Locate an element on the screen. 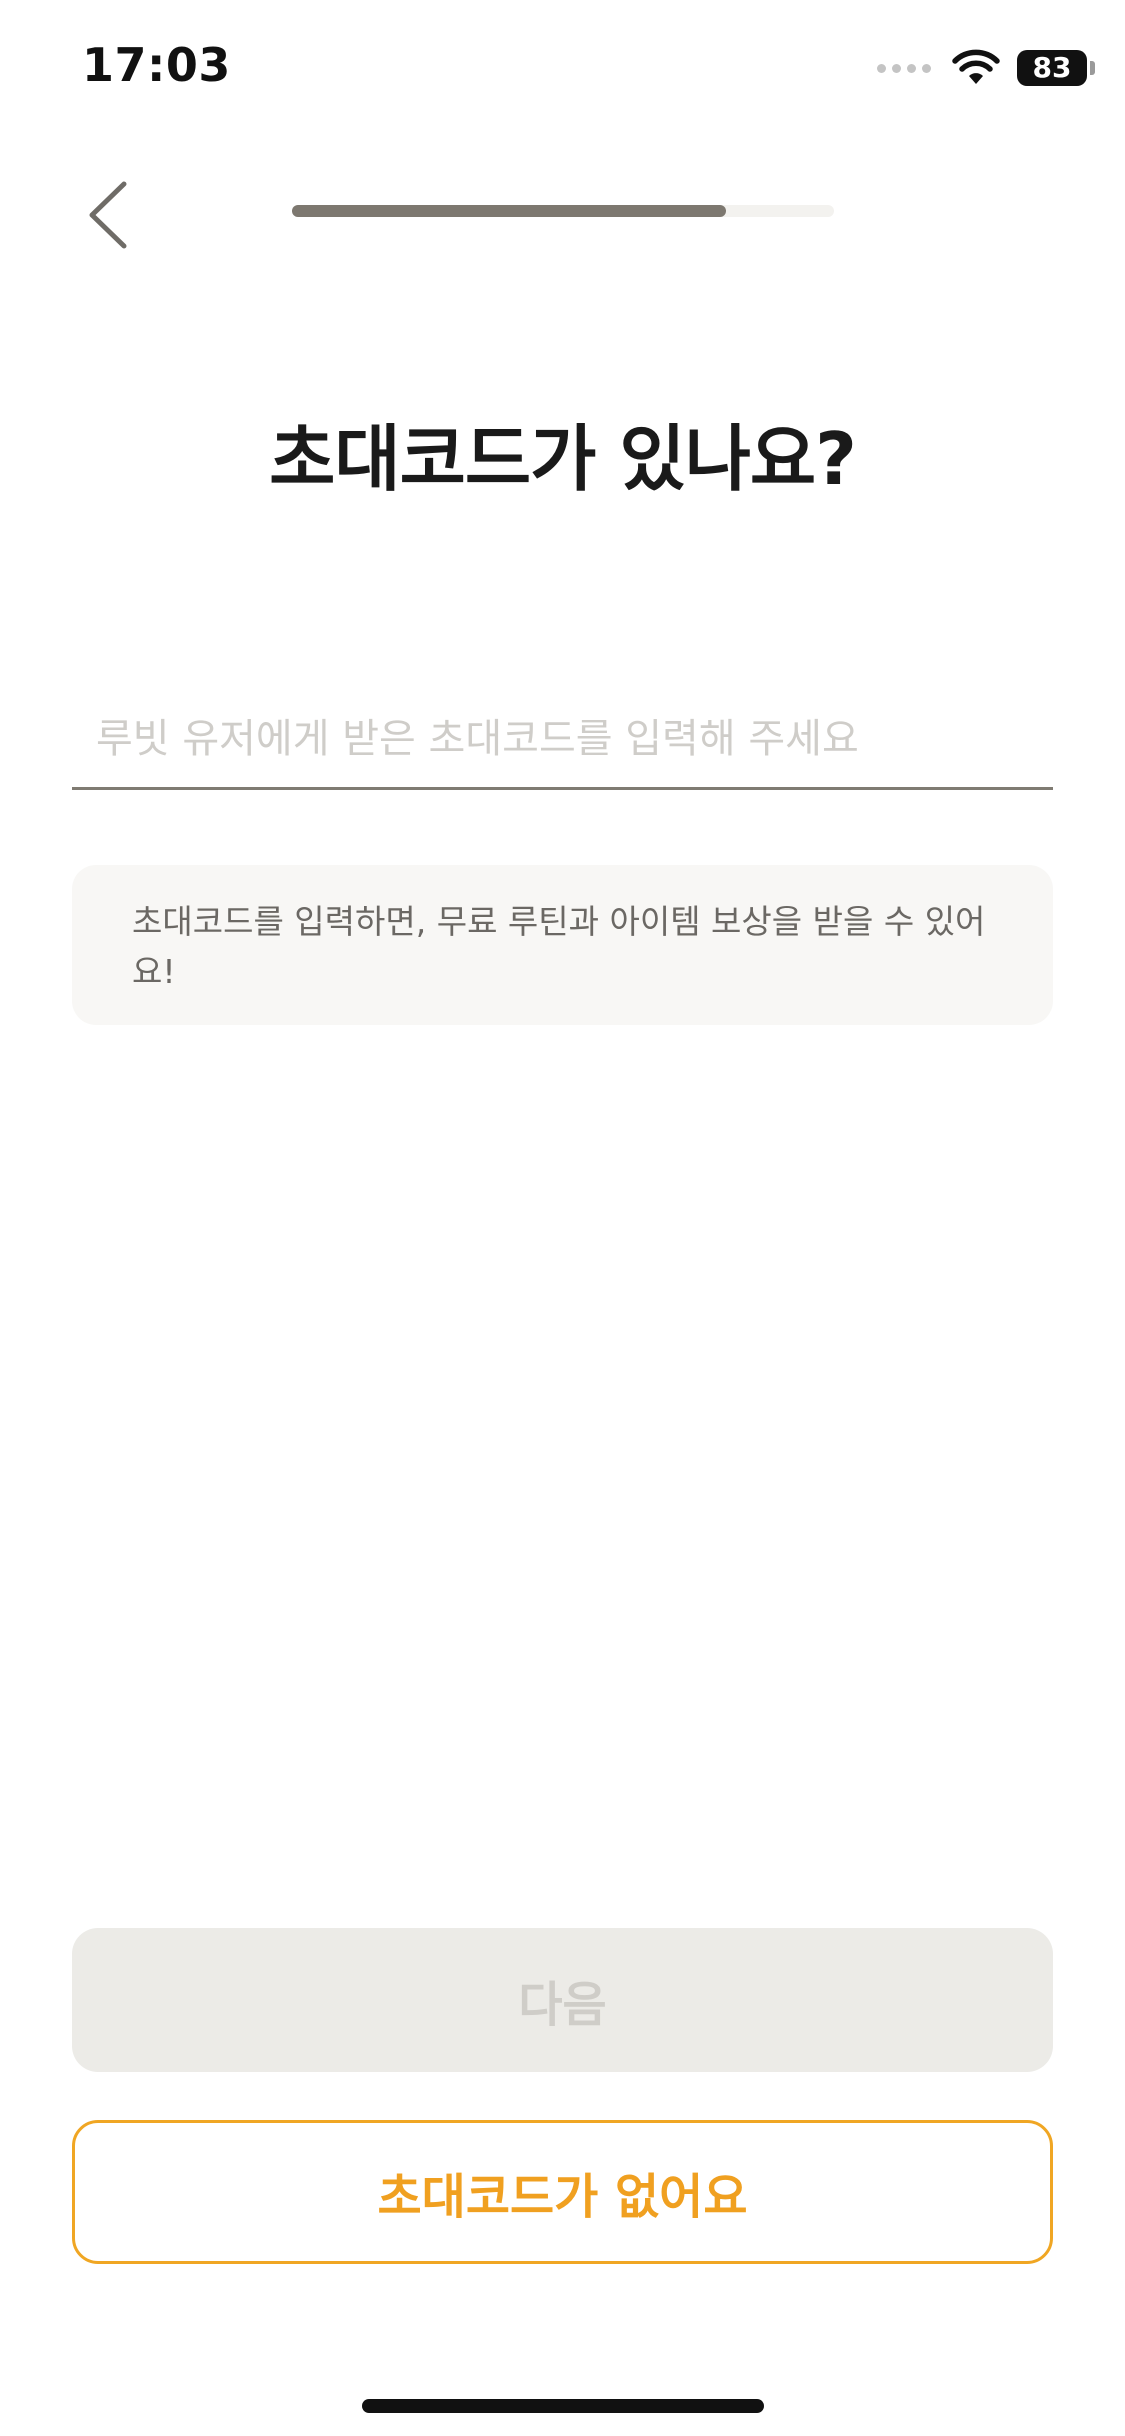 This screenshot has height=2436, width=1125. status-icons: 83 is located at coordinates (986, 68).